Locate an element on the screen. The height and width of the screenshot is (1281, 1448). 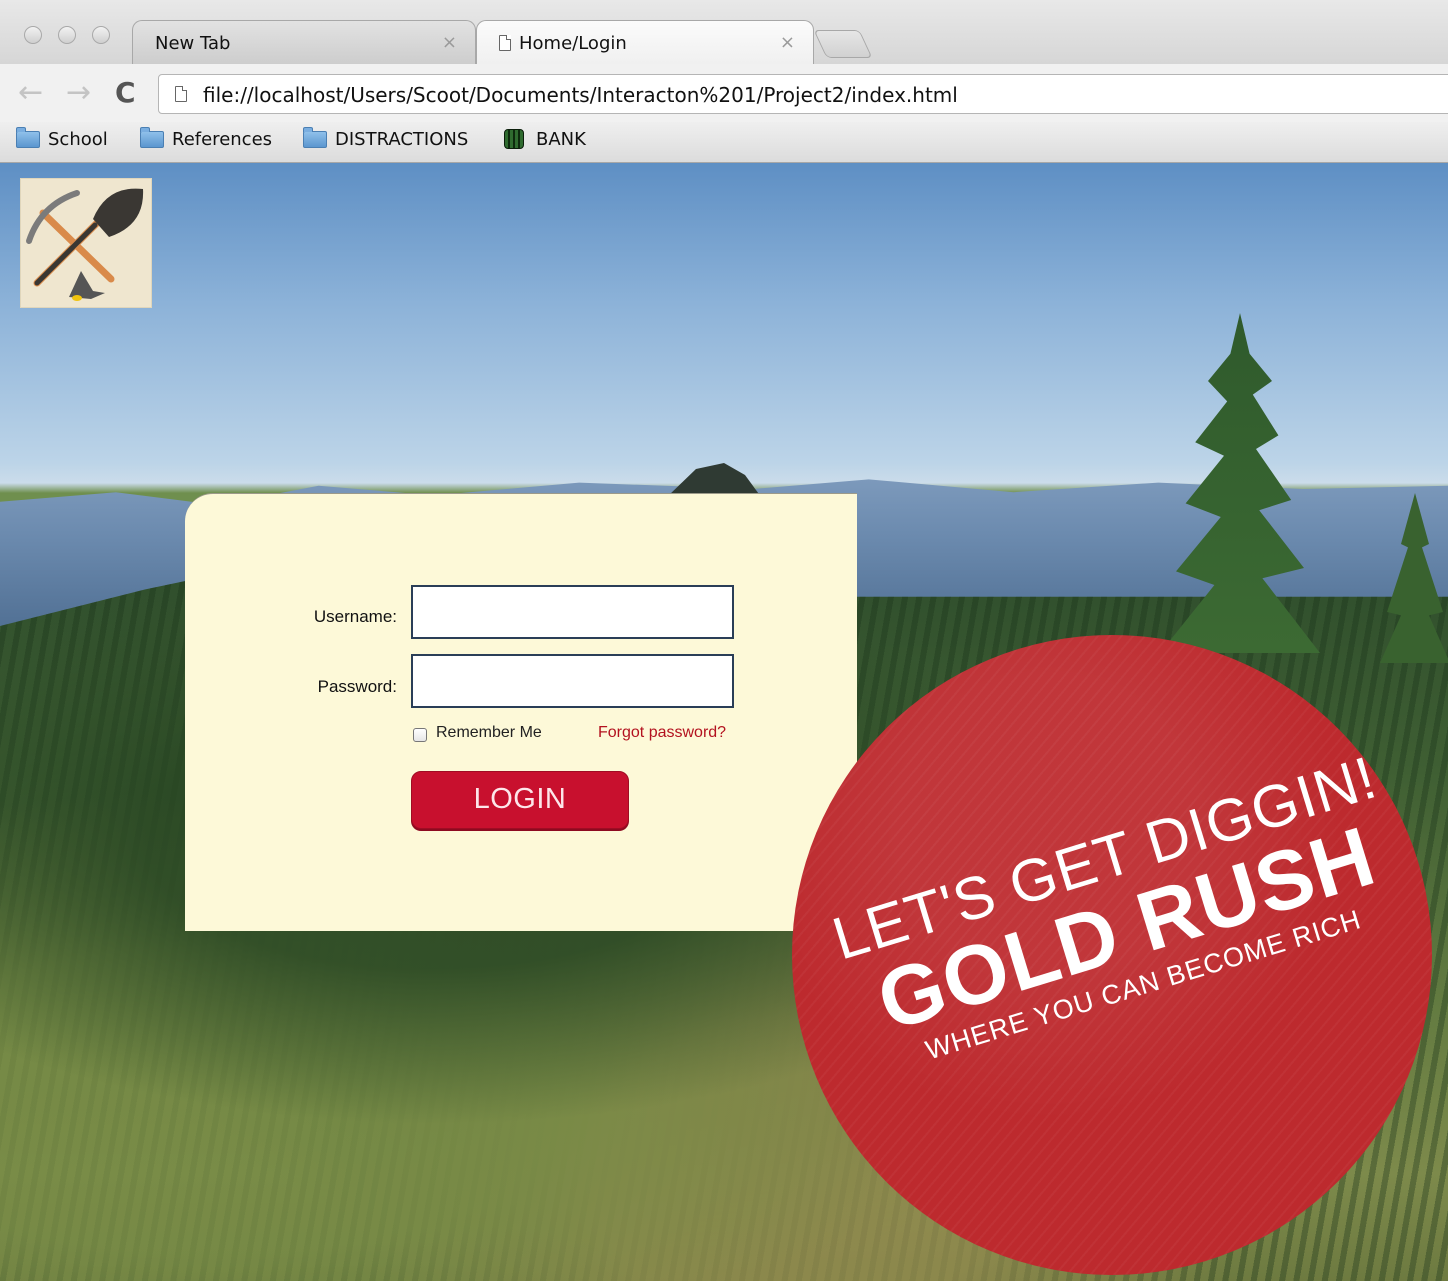
window-minimize-button is located at coordinates (67, 35).